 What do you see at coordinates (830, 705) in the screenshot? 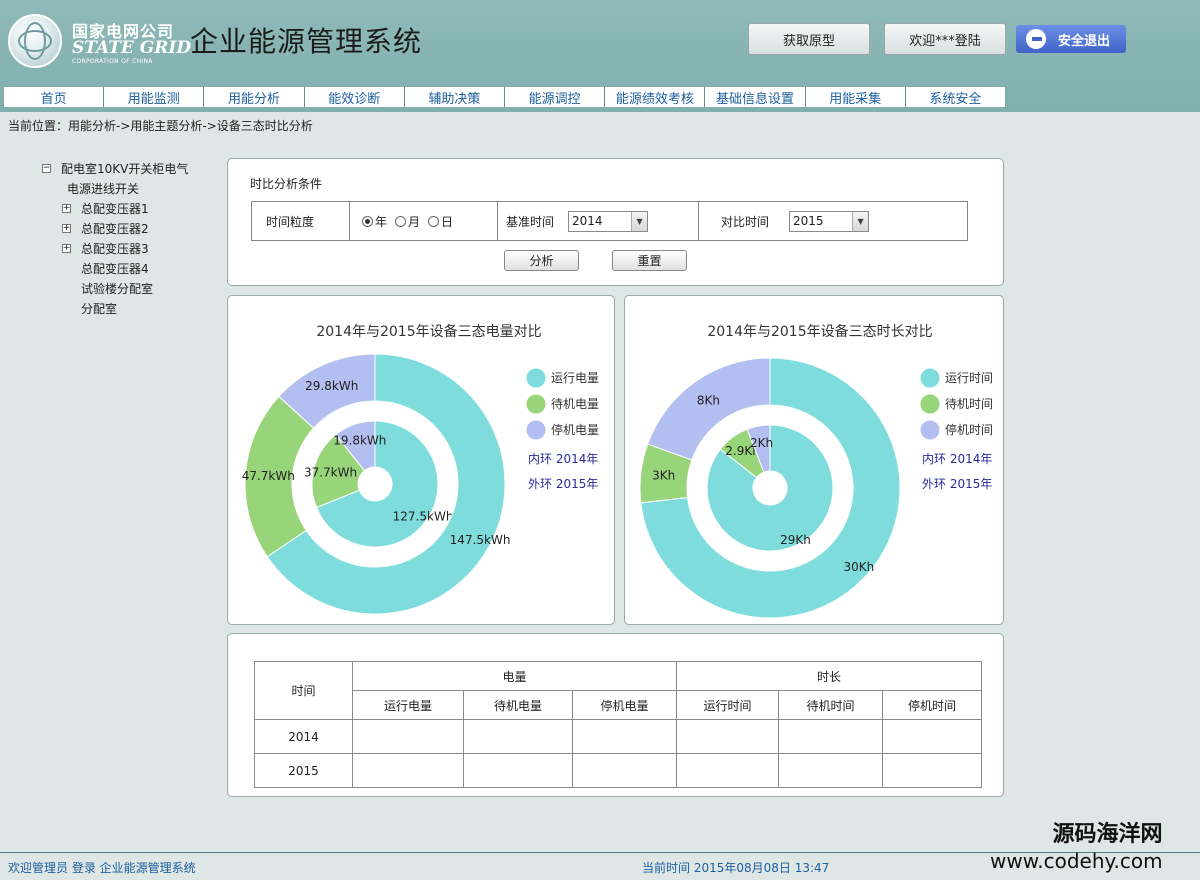
I see `col-header: 待机时间` at bounding box center [830, 705].